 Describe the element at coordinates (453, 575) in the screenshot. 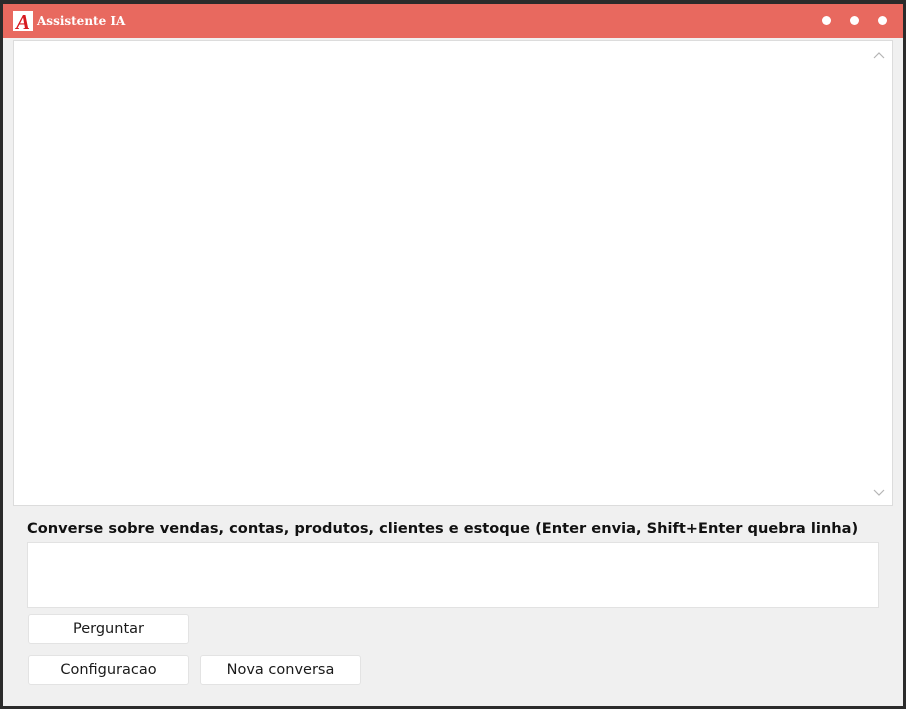

I see `question-input` at that location.